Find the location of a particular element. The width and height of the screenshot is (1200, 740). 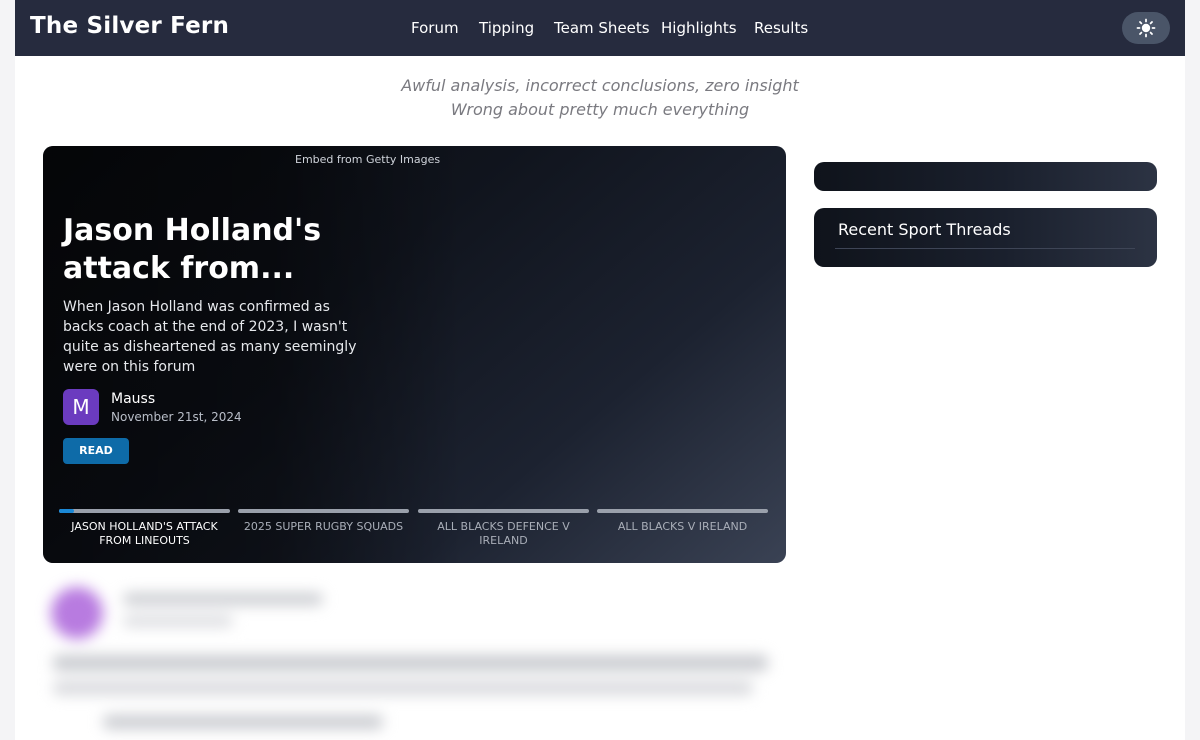

carousel-tab-4: ALL BLACKS V IRELAND is located at coordinates (682, 534).